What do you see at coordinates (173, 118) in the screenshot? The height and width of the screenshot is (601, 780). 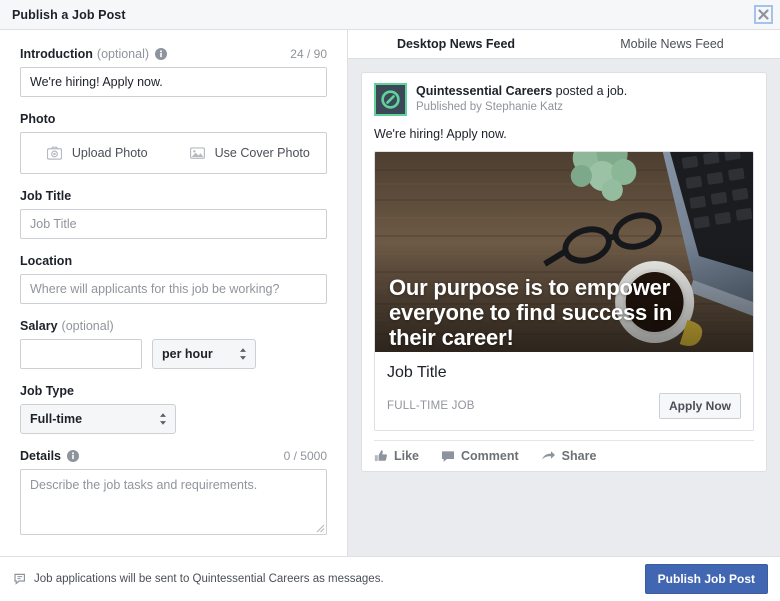 I see `photo-label-row: Photo` at bounding box center [173, 118].